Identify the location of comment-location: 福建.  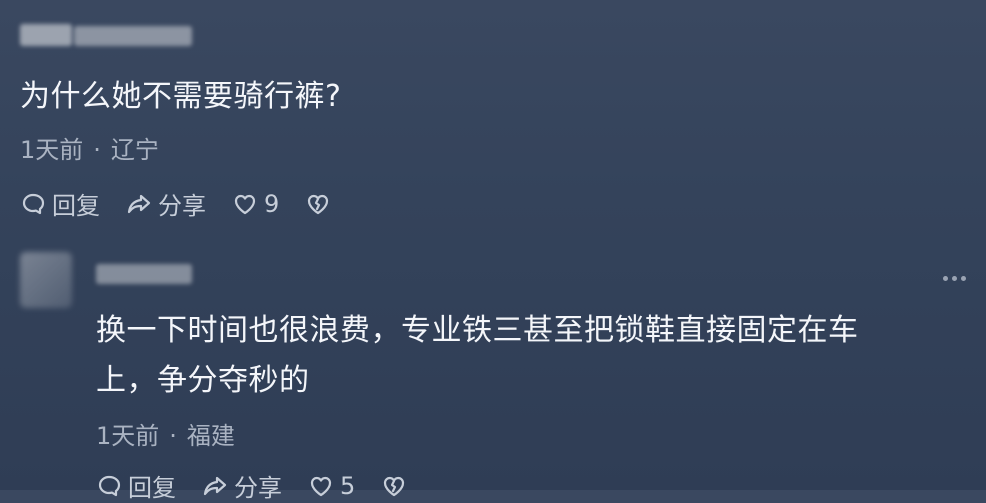
(210, 436).